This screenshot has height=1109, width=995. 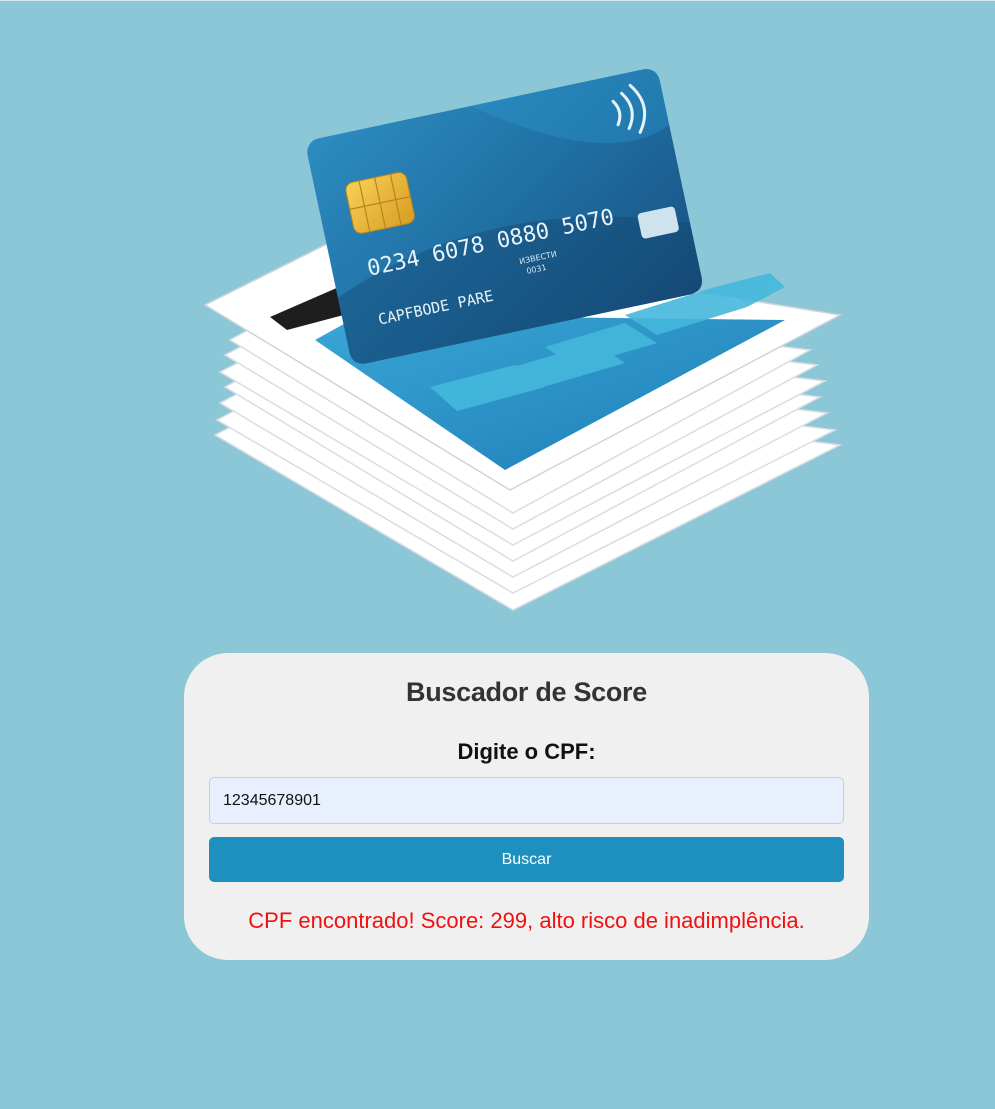 What do you see at coordinates (526, 800) in the screenshot?
I see `cpf-input` at bounding box center [526, 800].